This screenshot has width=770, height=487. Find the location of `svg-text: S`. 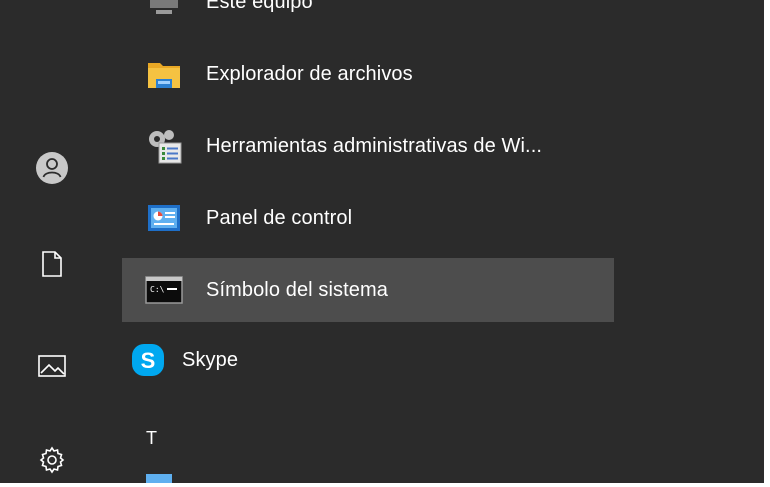

svg-text: S is located at coordinates (148, 360).